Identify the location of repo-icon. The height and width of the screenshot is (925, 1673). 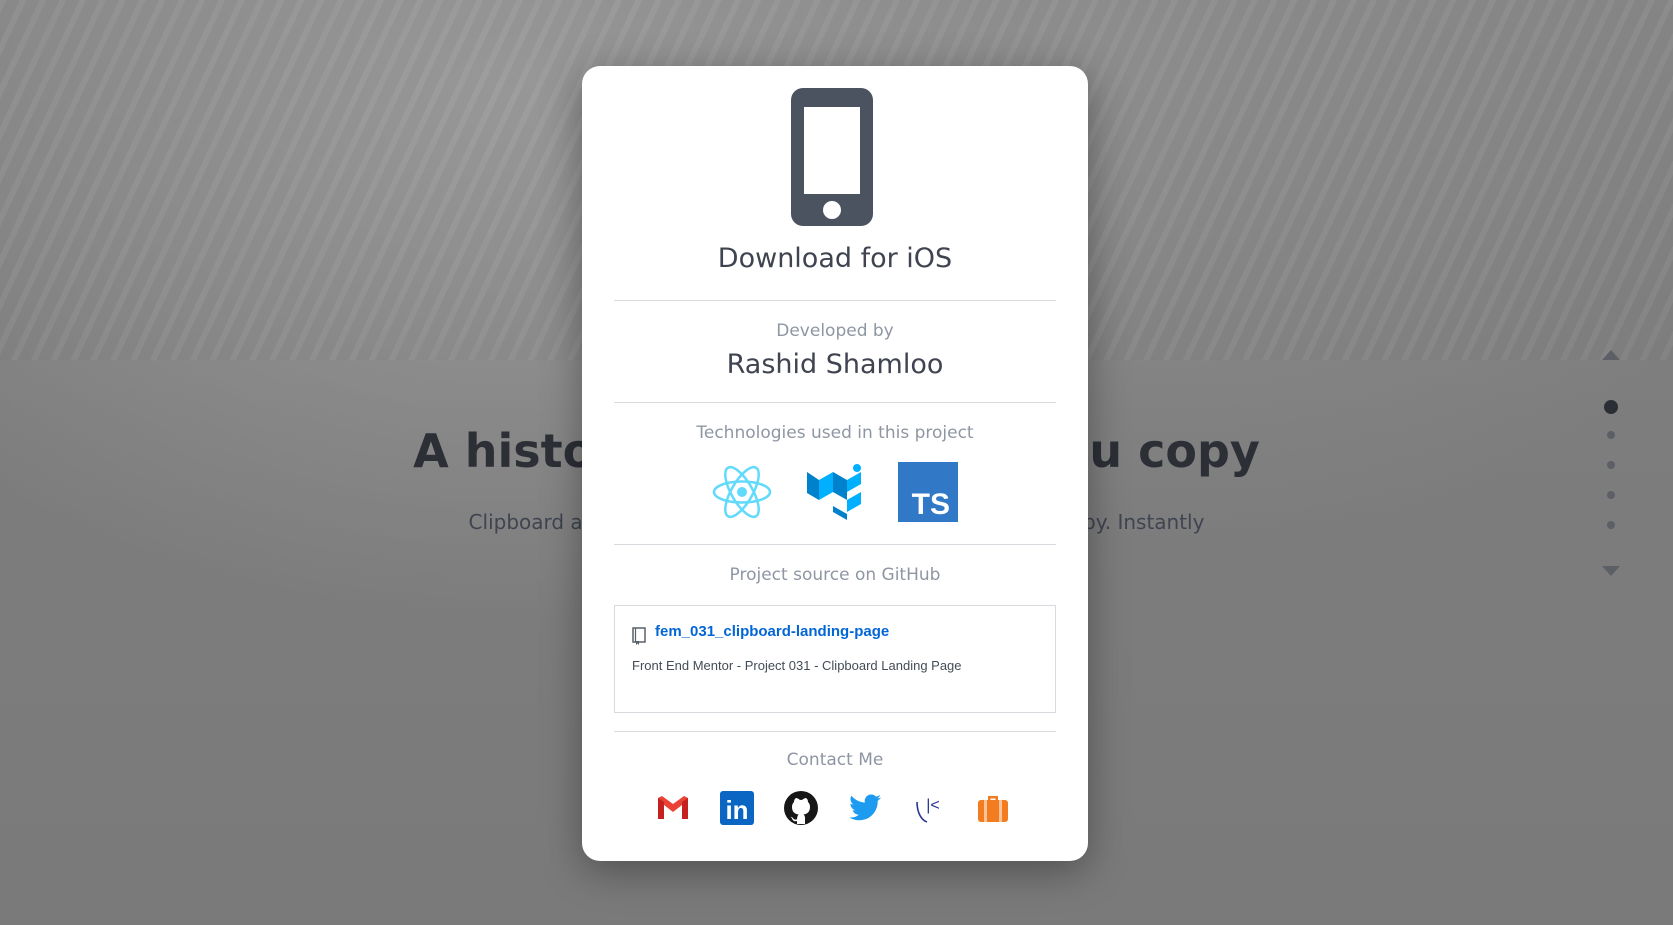
(639, 636).